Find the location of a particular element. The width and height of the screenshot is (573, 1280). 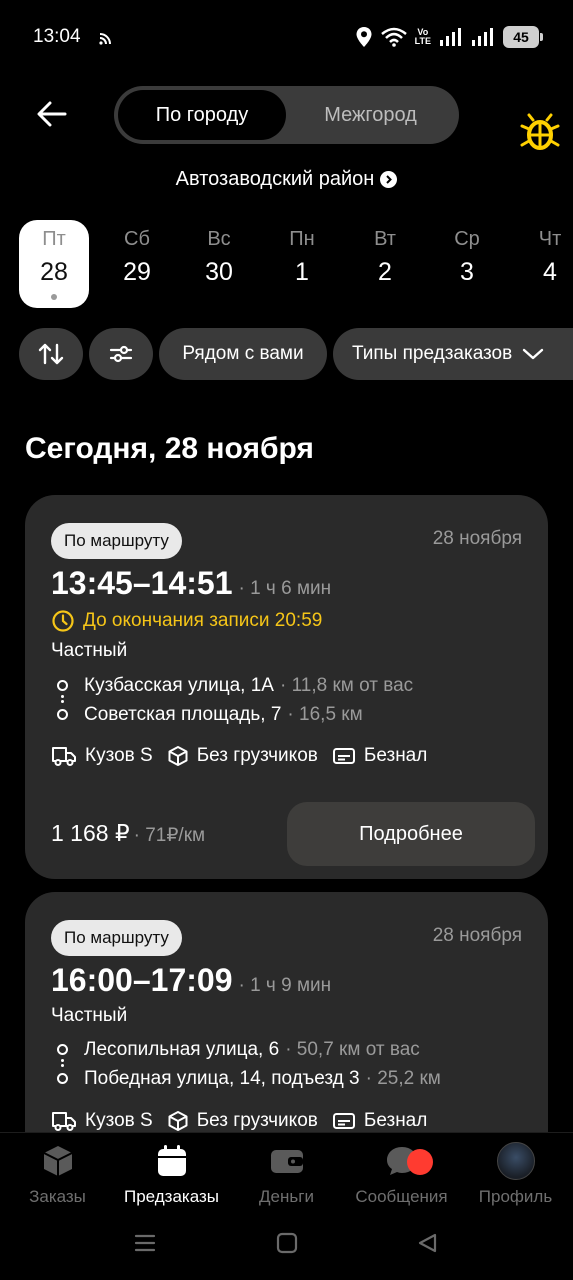

route-from: Лесопильная улица, 6 · 50,7 км от вас is located at coordinates (246, 1049).